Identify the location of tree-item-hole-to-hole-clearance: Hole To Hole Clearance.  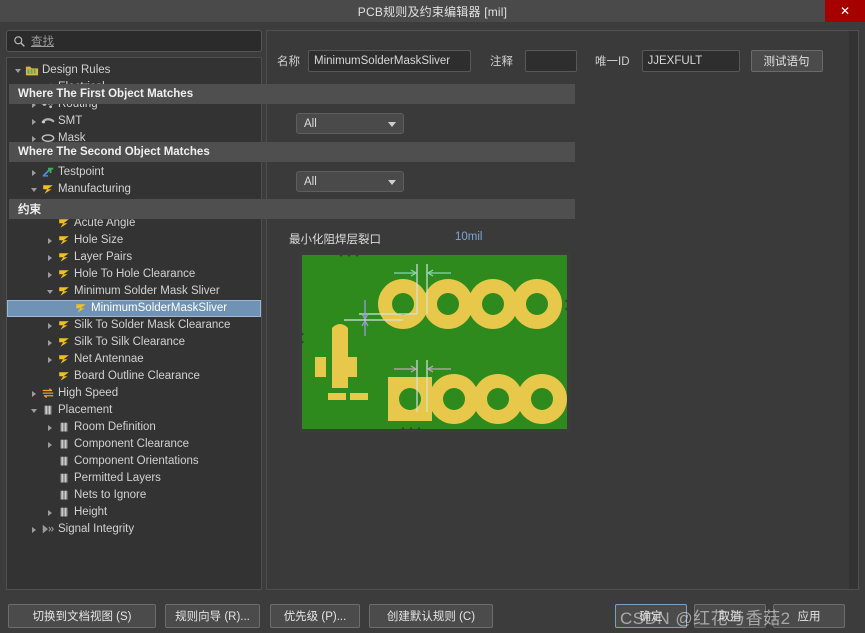
(134, 274).